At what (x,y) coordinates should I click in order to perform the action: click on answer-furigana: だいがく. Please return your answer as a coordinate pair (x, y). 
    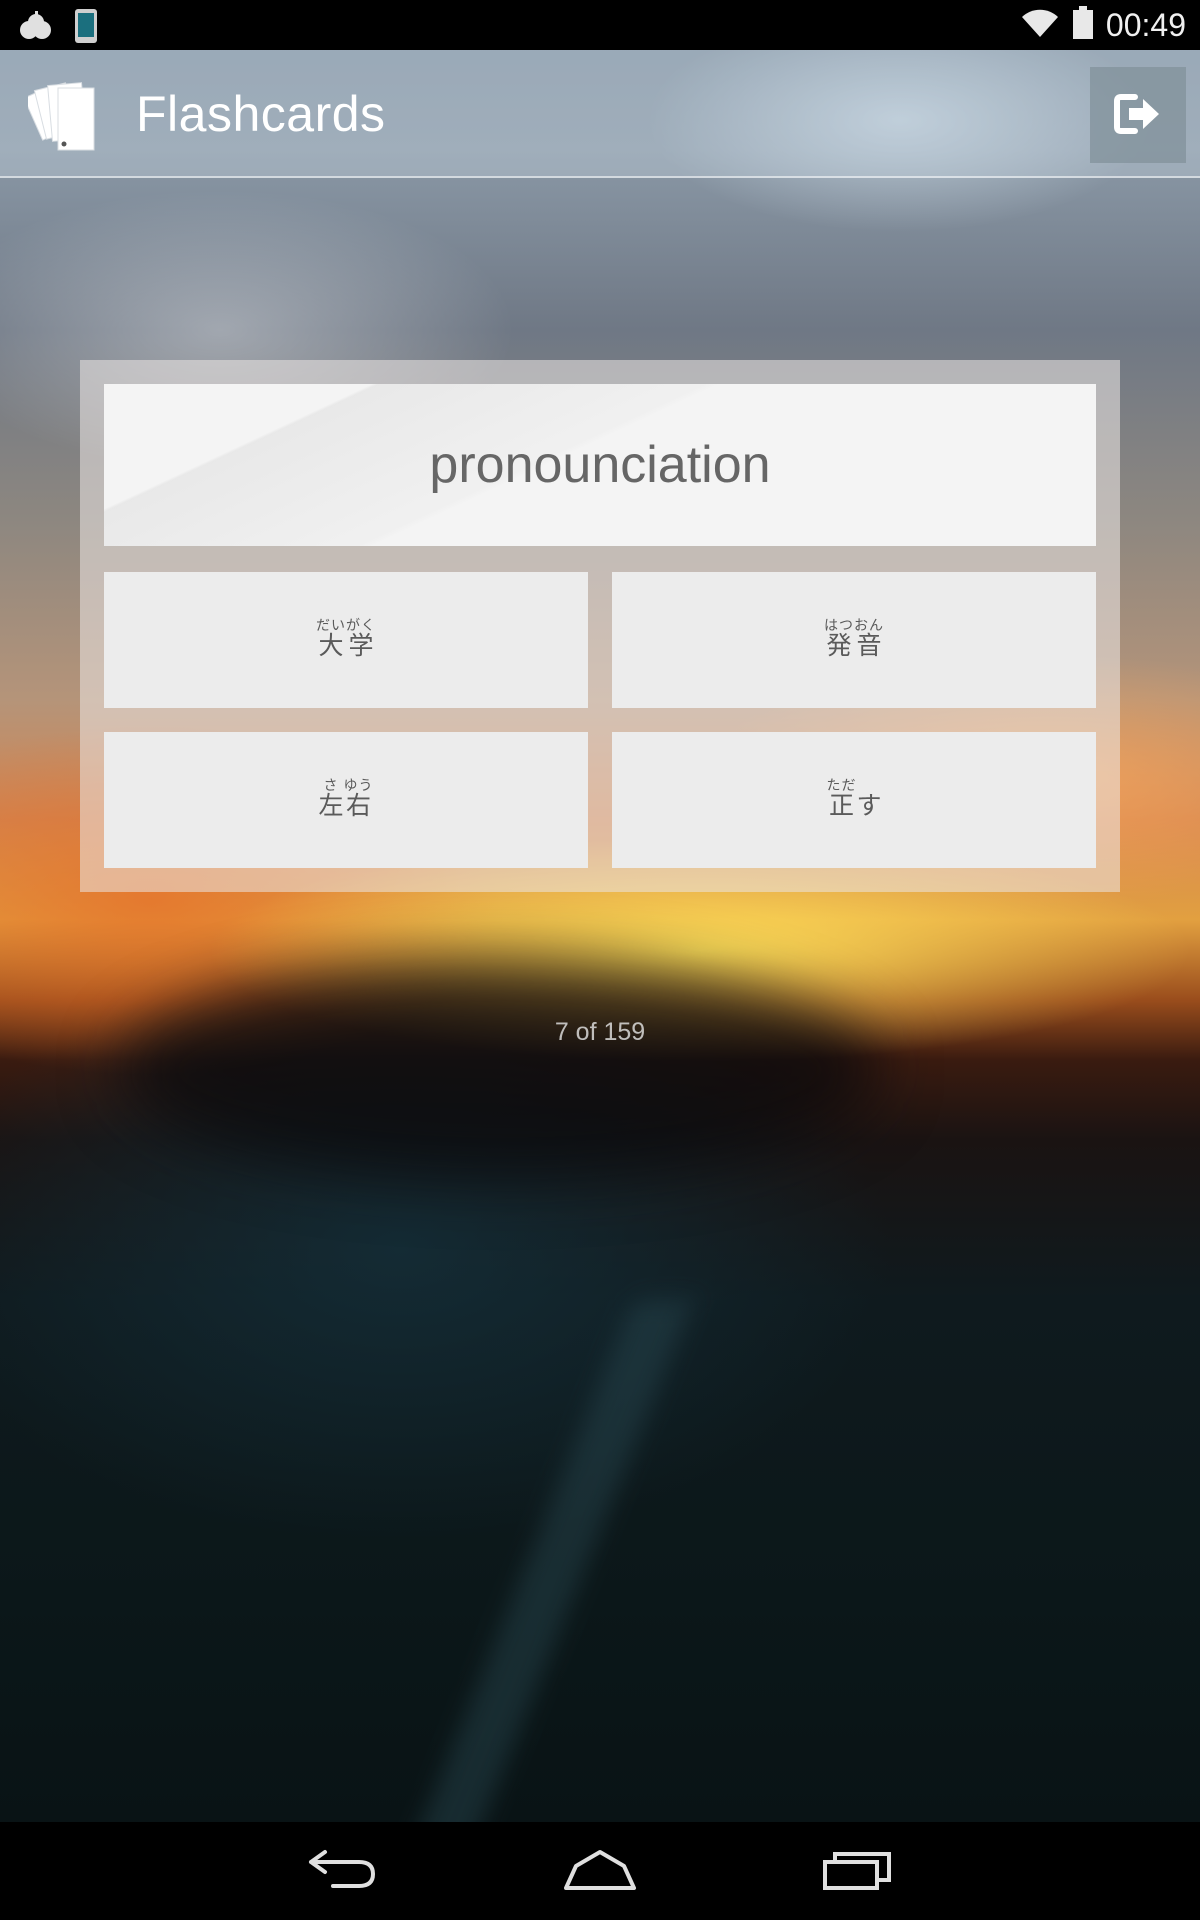
    Looking at the image, I should click on (346, 626).